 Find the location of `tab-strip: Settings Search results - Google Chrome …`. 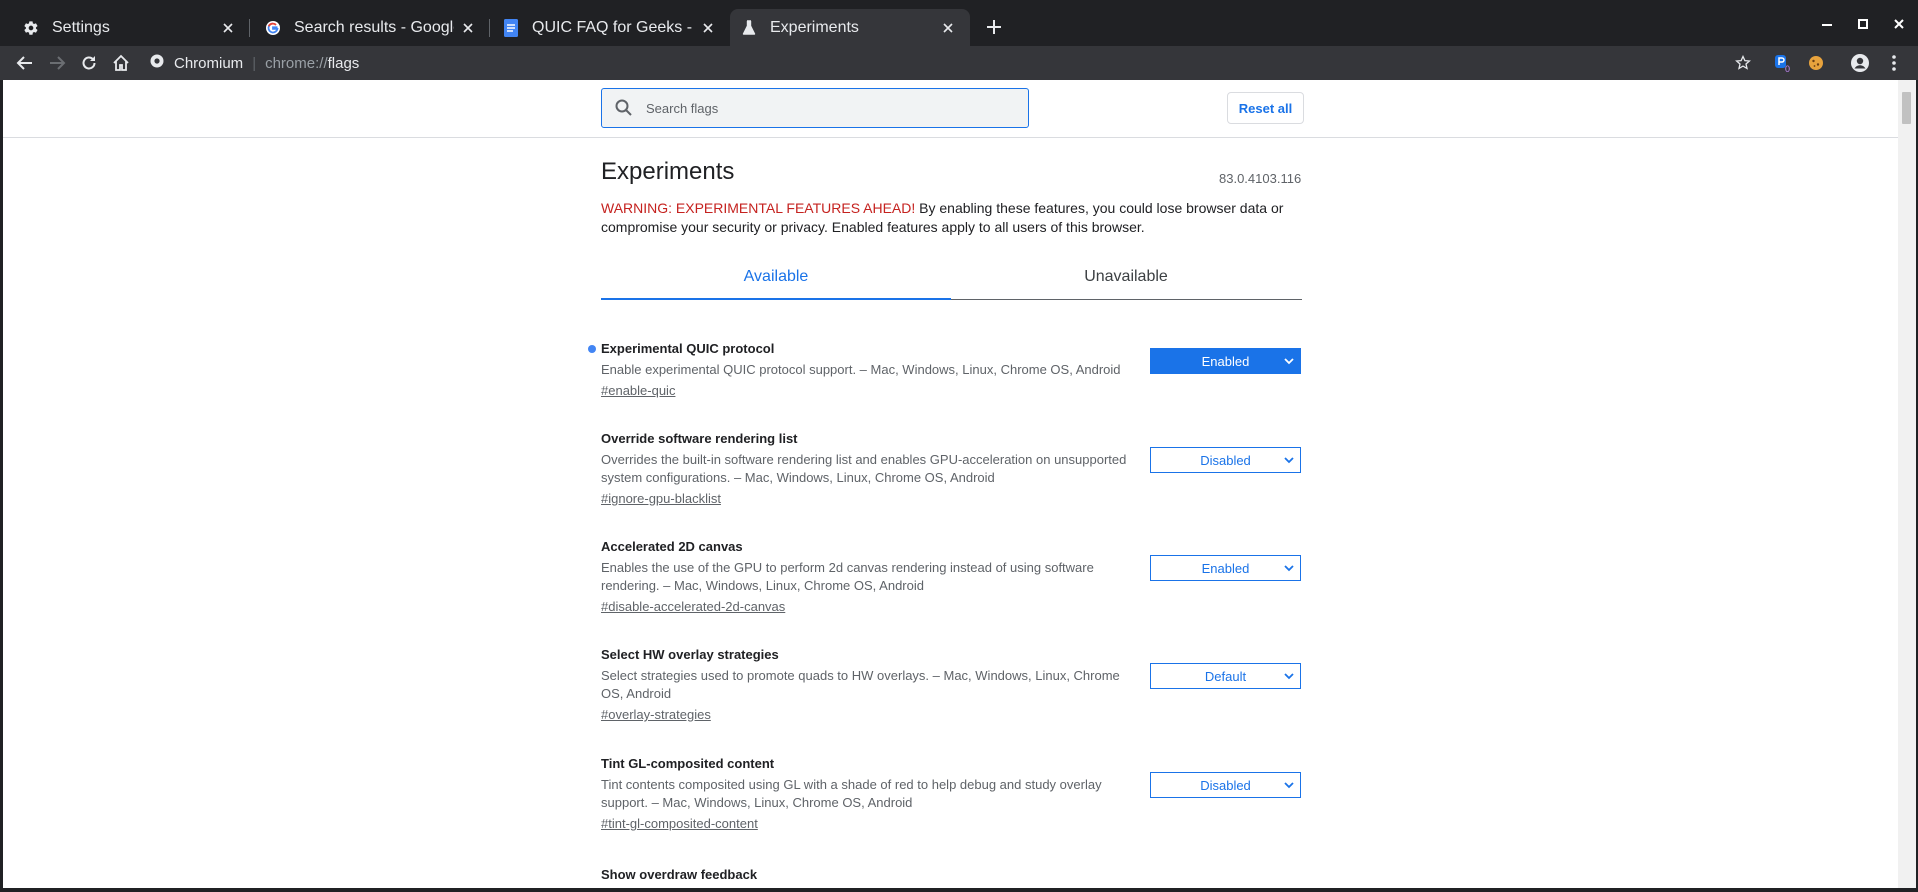

tab-strip: Settings Search results - Google Chrome … is located at coordinates (959, 23).